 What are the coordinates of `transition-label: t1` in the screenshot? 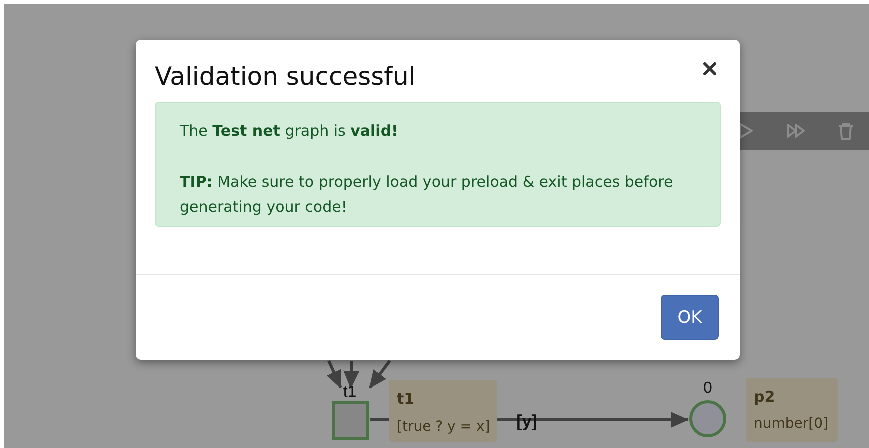 It's located at (350, 392).